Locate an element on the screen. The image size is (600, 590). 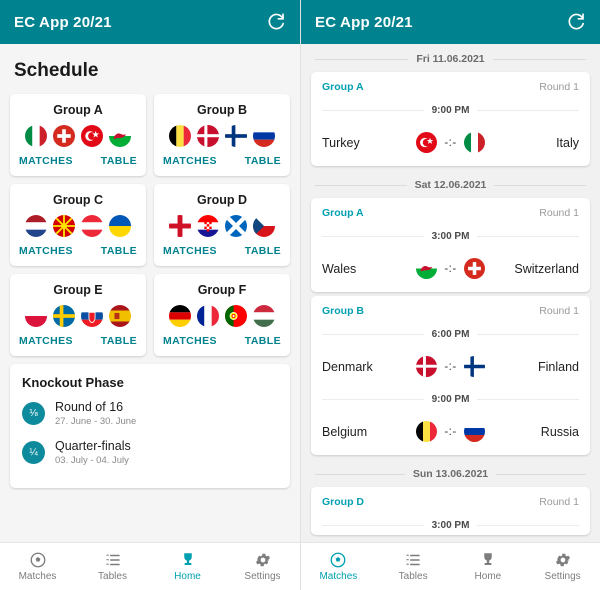
group-card-title: Group E is located at coordinates (78, 290).